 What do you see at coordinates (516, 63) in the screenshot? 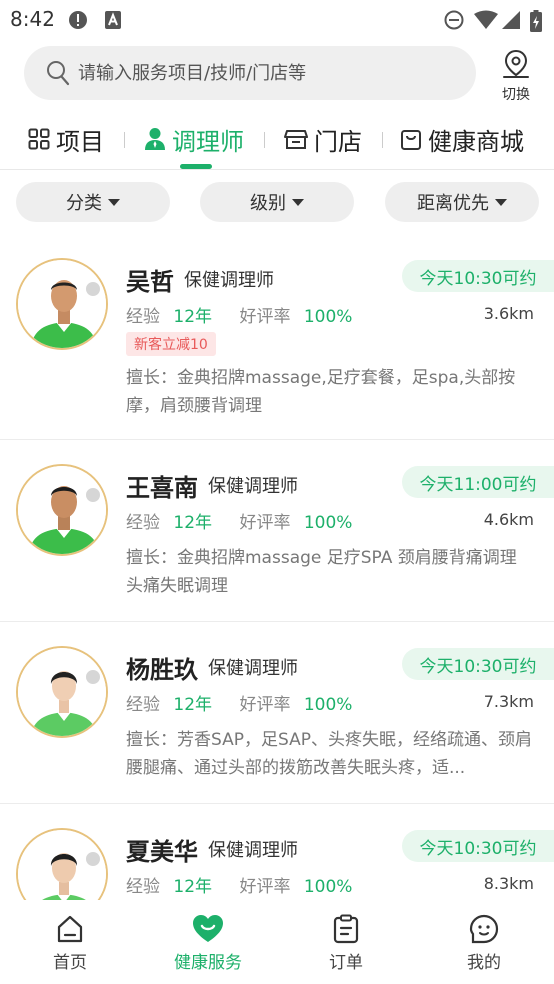
I see `location-pin-icon` at bounding box center [516, 63].